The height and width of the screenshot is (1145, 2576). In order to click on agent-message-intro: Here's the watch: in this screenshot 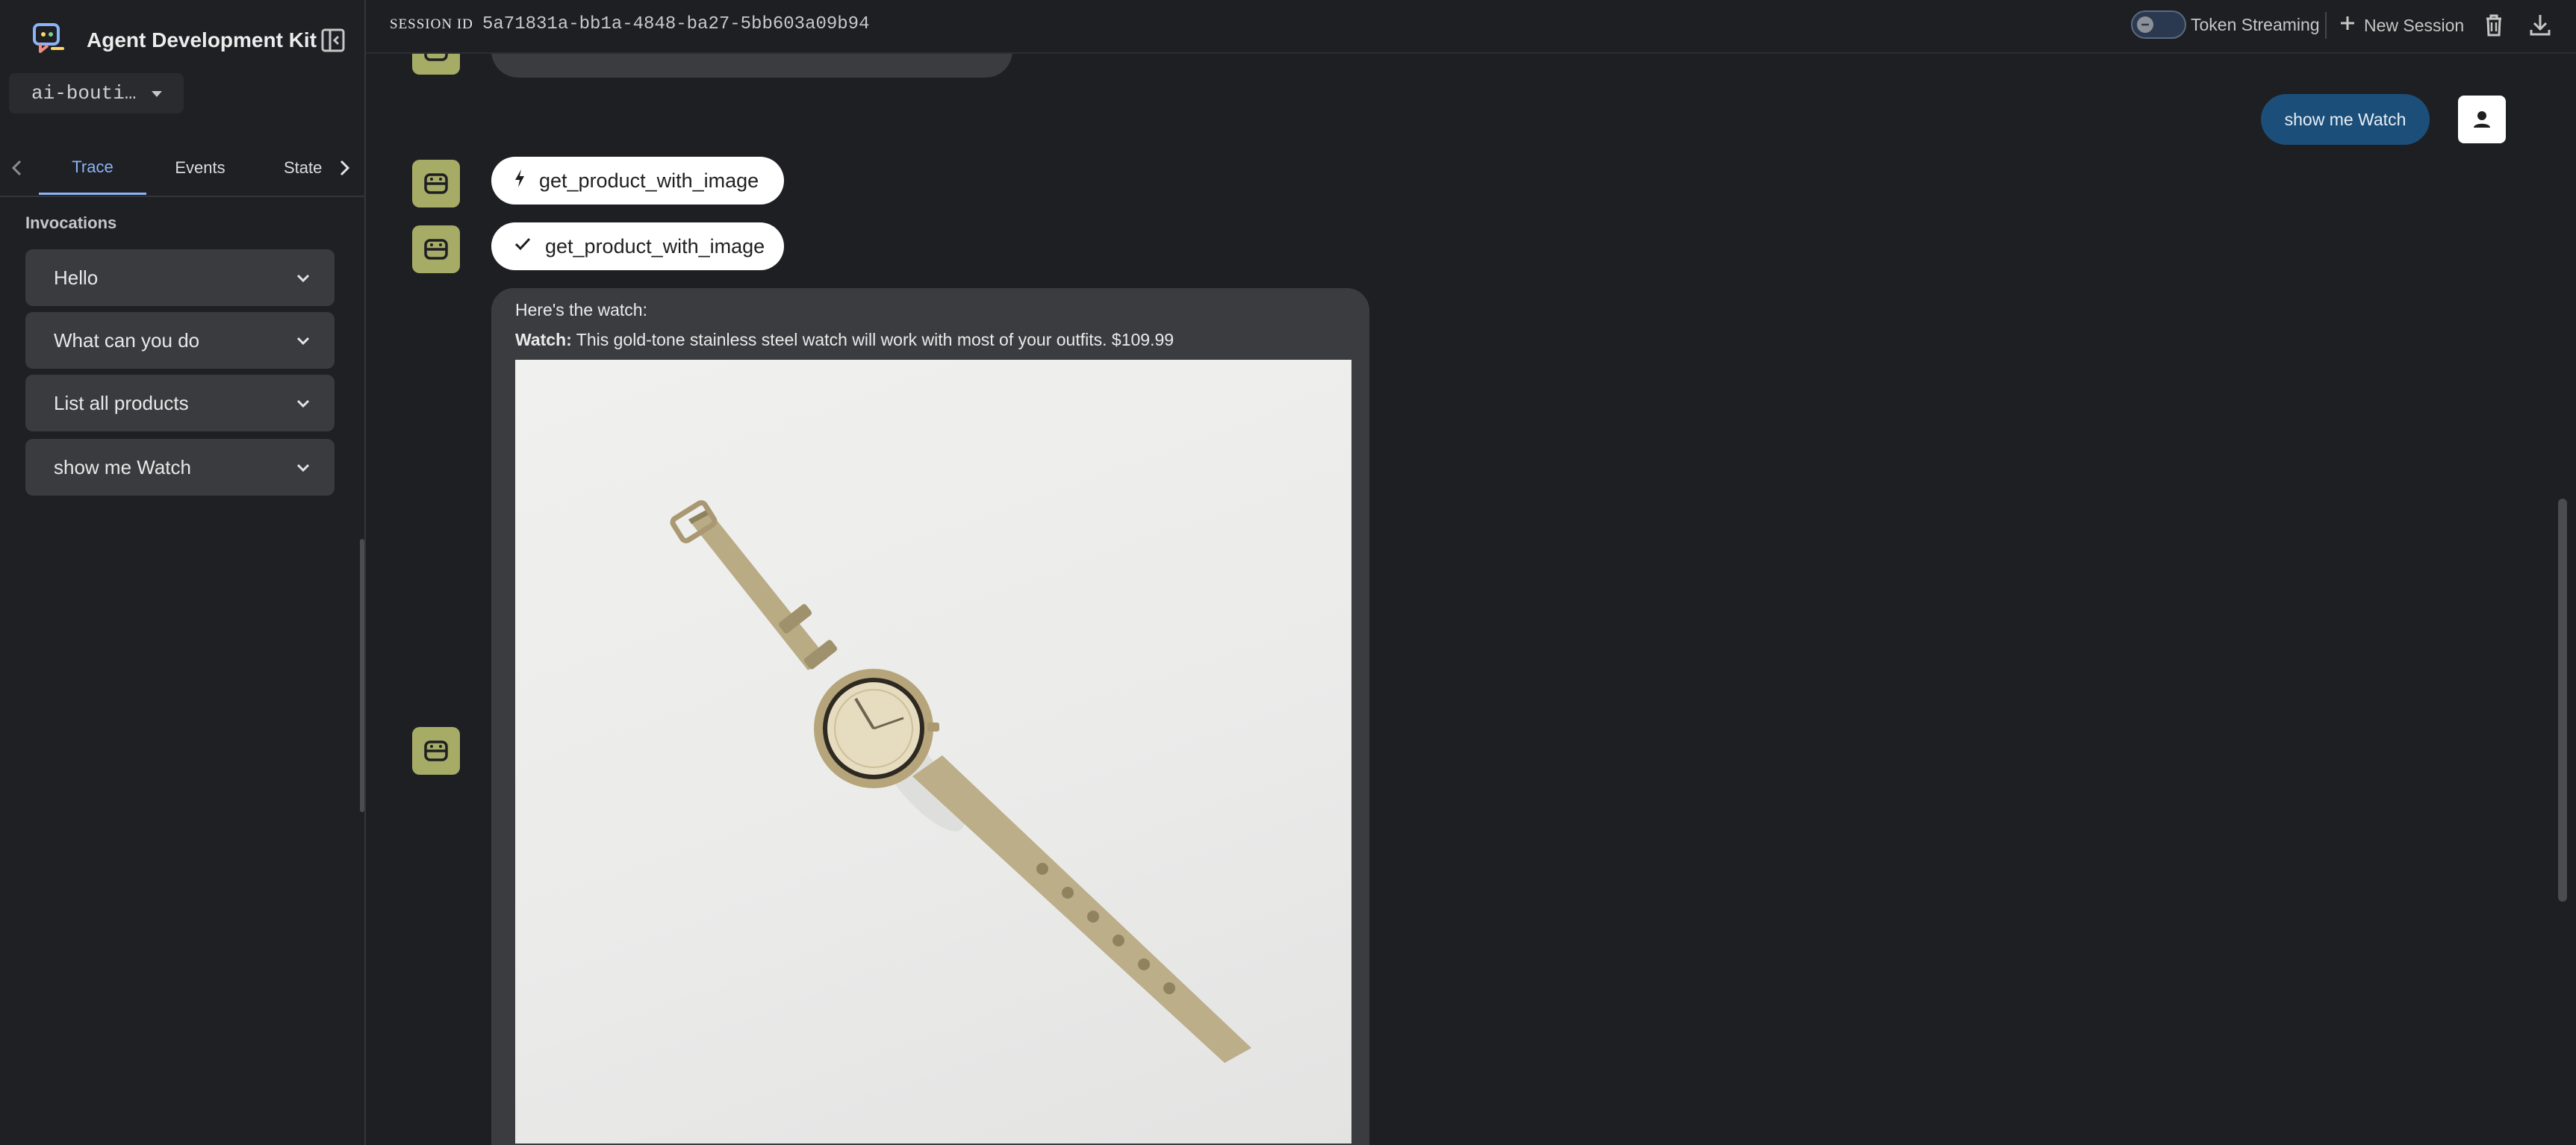, I will do `click(581, 310)`.